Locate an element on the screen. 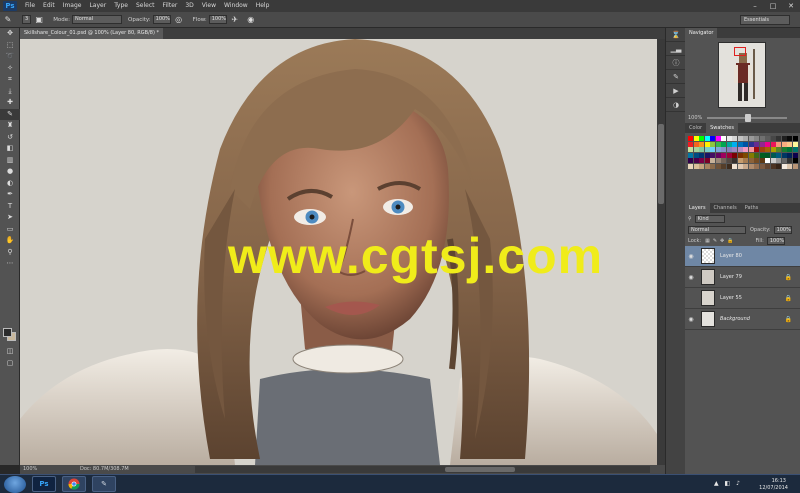 The height and width of the screenshot is (493, 800). move-tool-icon: ✥ is located at coordinates (10, 34).